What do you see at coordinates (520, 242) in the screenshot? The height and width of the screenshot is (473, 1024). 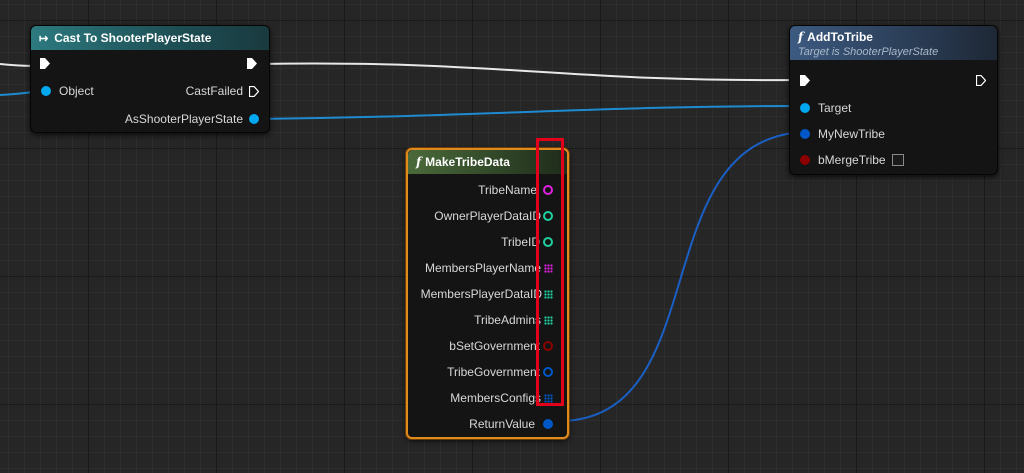 I see `pin-label: TribeID` at bounding box center [520, 242].